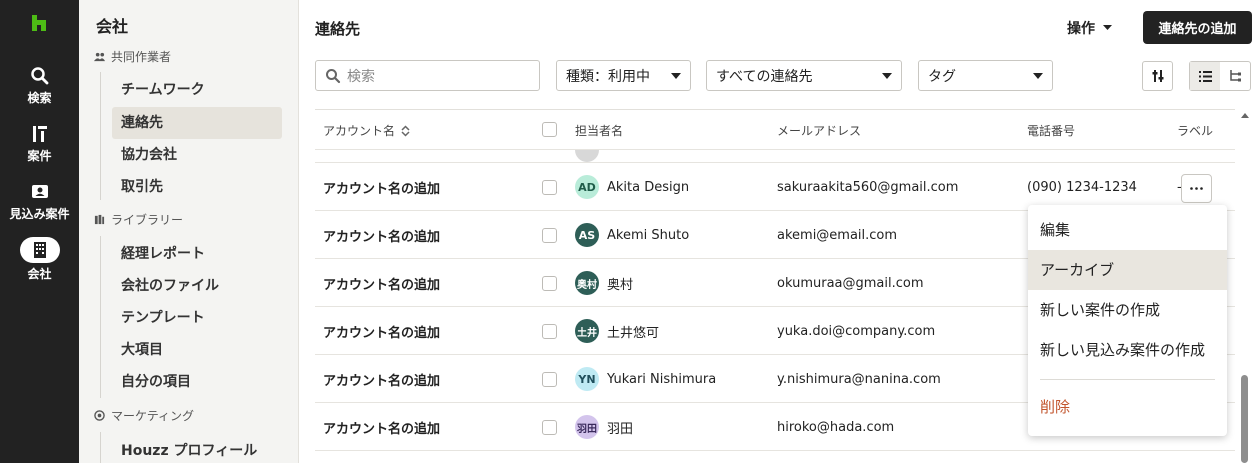 This screenshot has width=1259, height=463. What do you see at coordinates (775, 129) in the screenshot?
I see `table-header: アカウント名 担当者名 メールアドレス 電話番号 ラベル` at bounding box center [775, 129].